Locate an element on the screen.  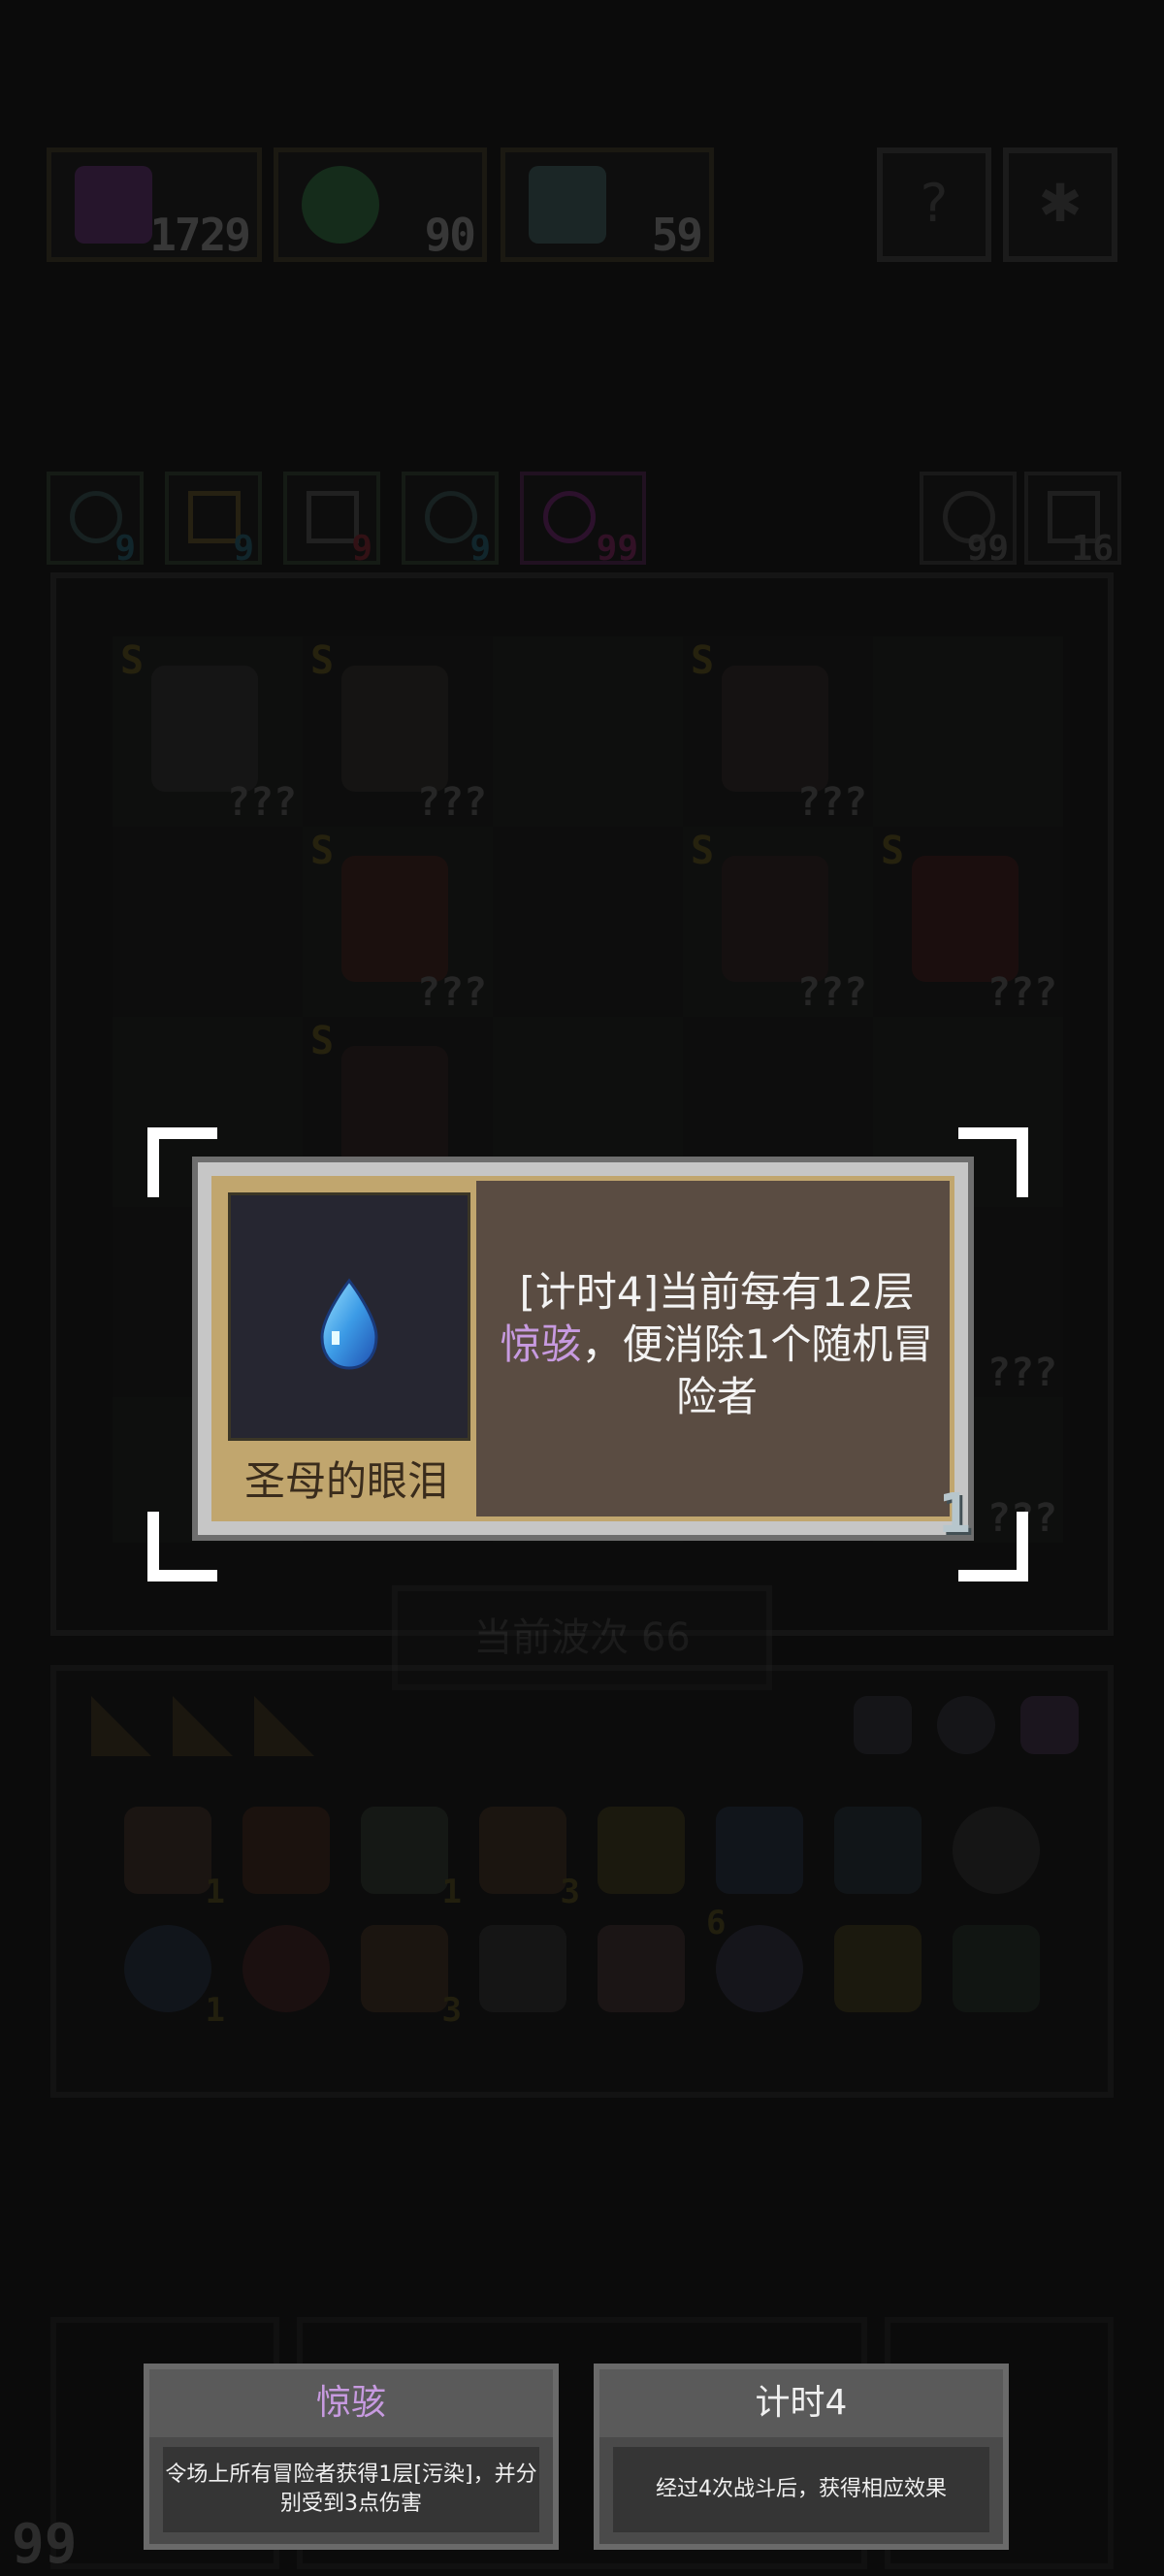
keyword-desc-text: 经过4次战斗后，获得相应效果 is located at coordinates (801, 2489).